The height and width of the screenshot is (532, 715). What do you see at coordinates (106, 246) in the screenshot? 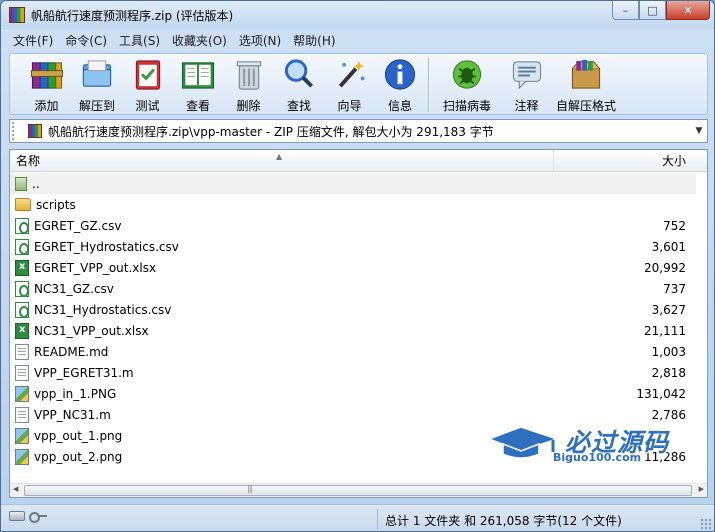
I see `file-name: EGRET_Hydrostatics.csv` at bounding box center [106, 246].